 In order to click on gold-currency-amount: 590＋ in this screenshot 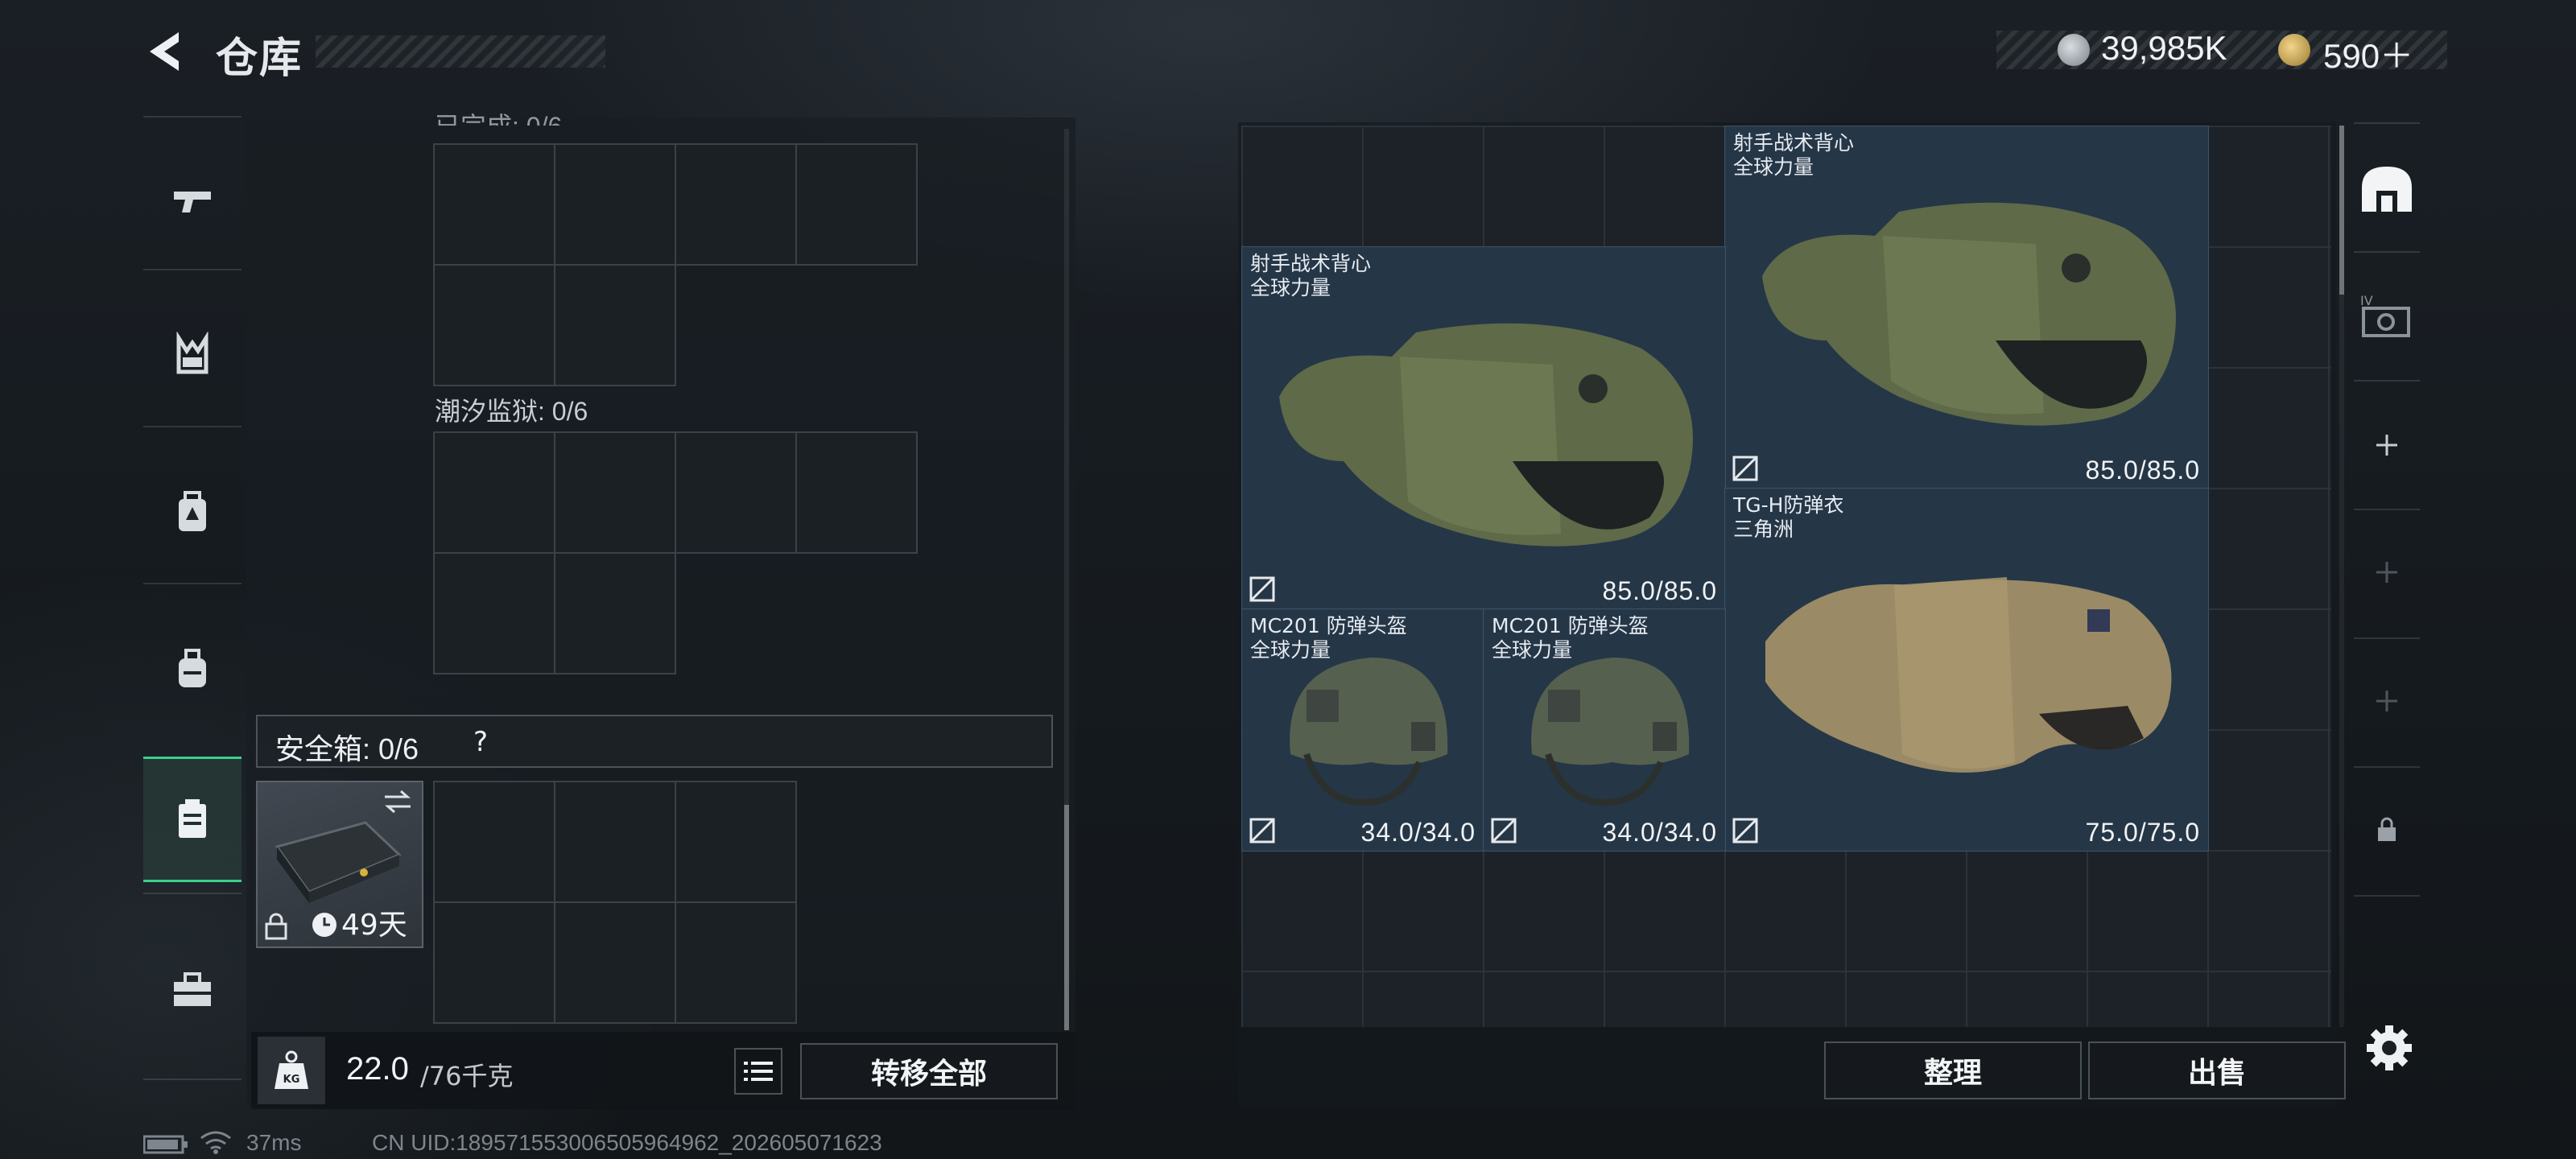, I will do `click(2368, 53)`.